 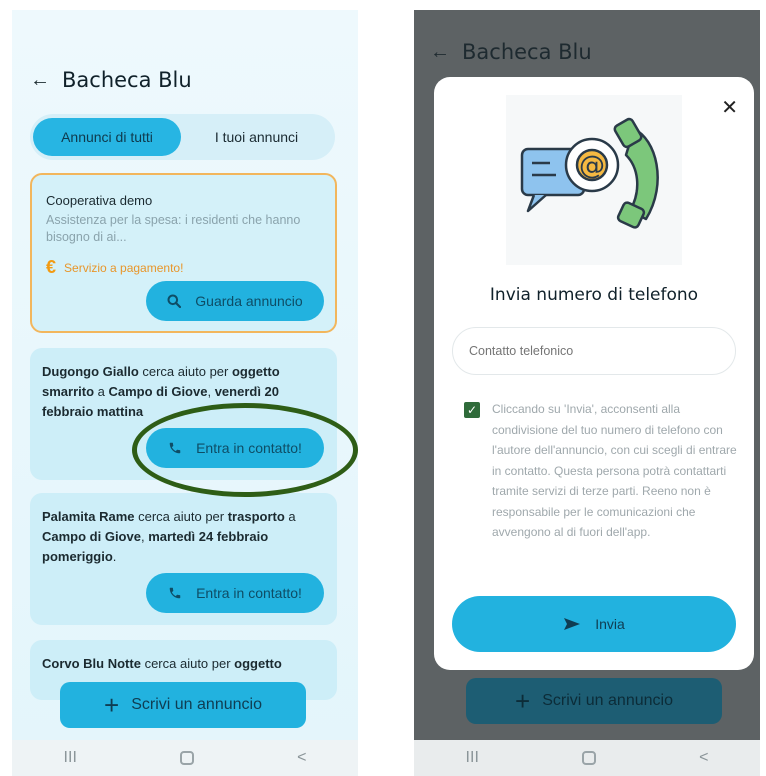 I want to click on consent-checkbox: ✓, so click(x=472, y=410).